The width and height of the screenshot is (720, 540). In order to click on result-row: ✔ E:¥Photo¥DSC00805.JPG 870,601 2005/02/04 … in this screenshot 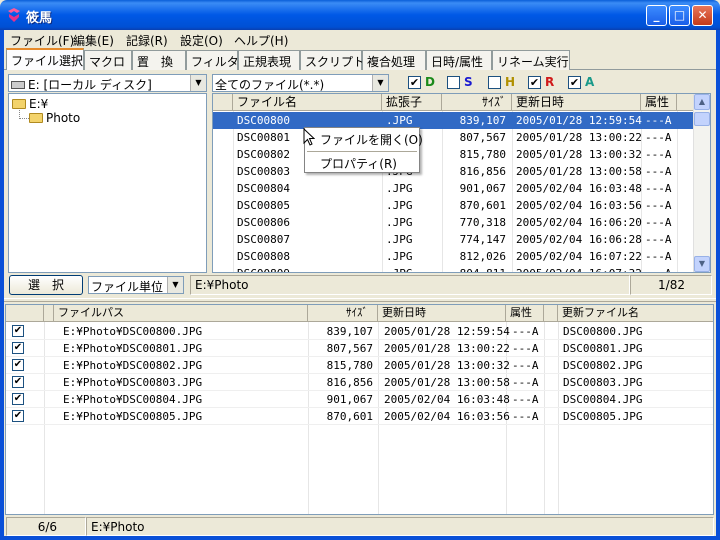, I will do `click(359, 416)`.